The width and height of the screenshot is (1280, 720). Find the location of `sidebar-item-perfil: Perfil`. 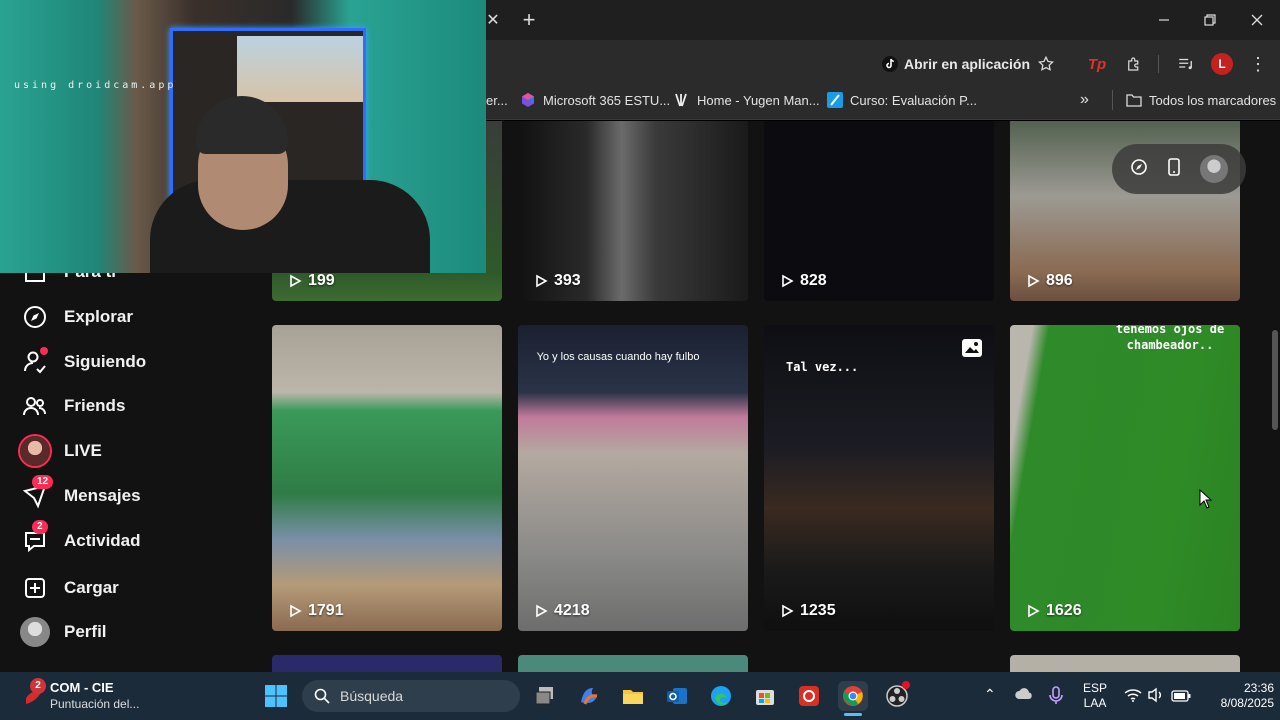

sidebar-item-perfil: Perfil is located at coordinates (63, 632).